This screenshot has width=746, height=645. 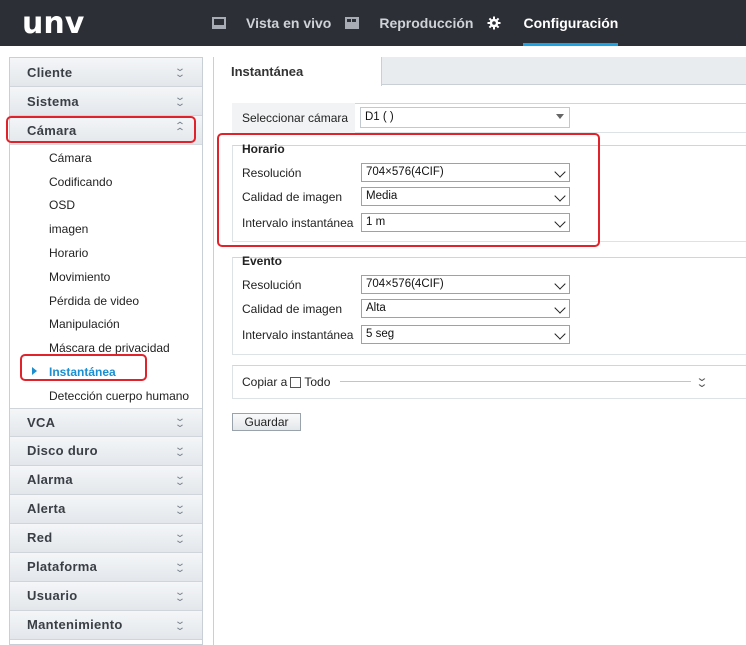 What do you see at coordinates (106, 158) in the screenshot?
I see `sidebar-item-camara: Cámara` at bounding box center [106, 158].